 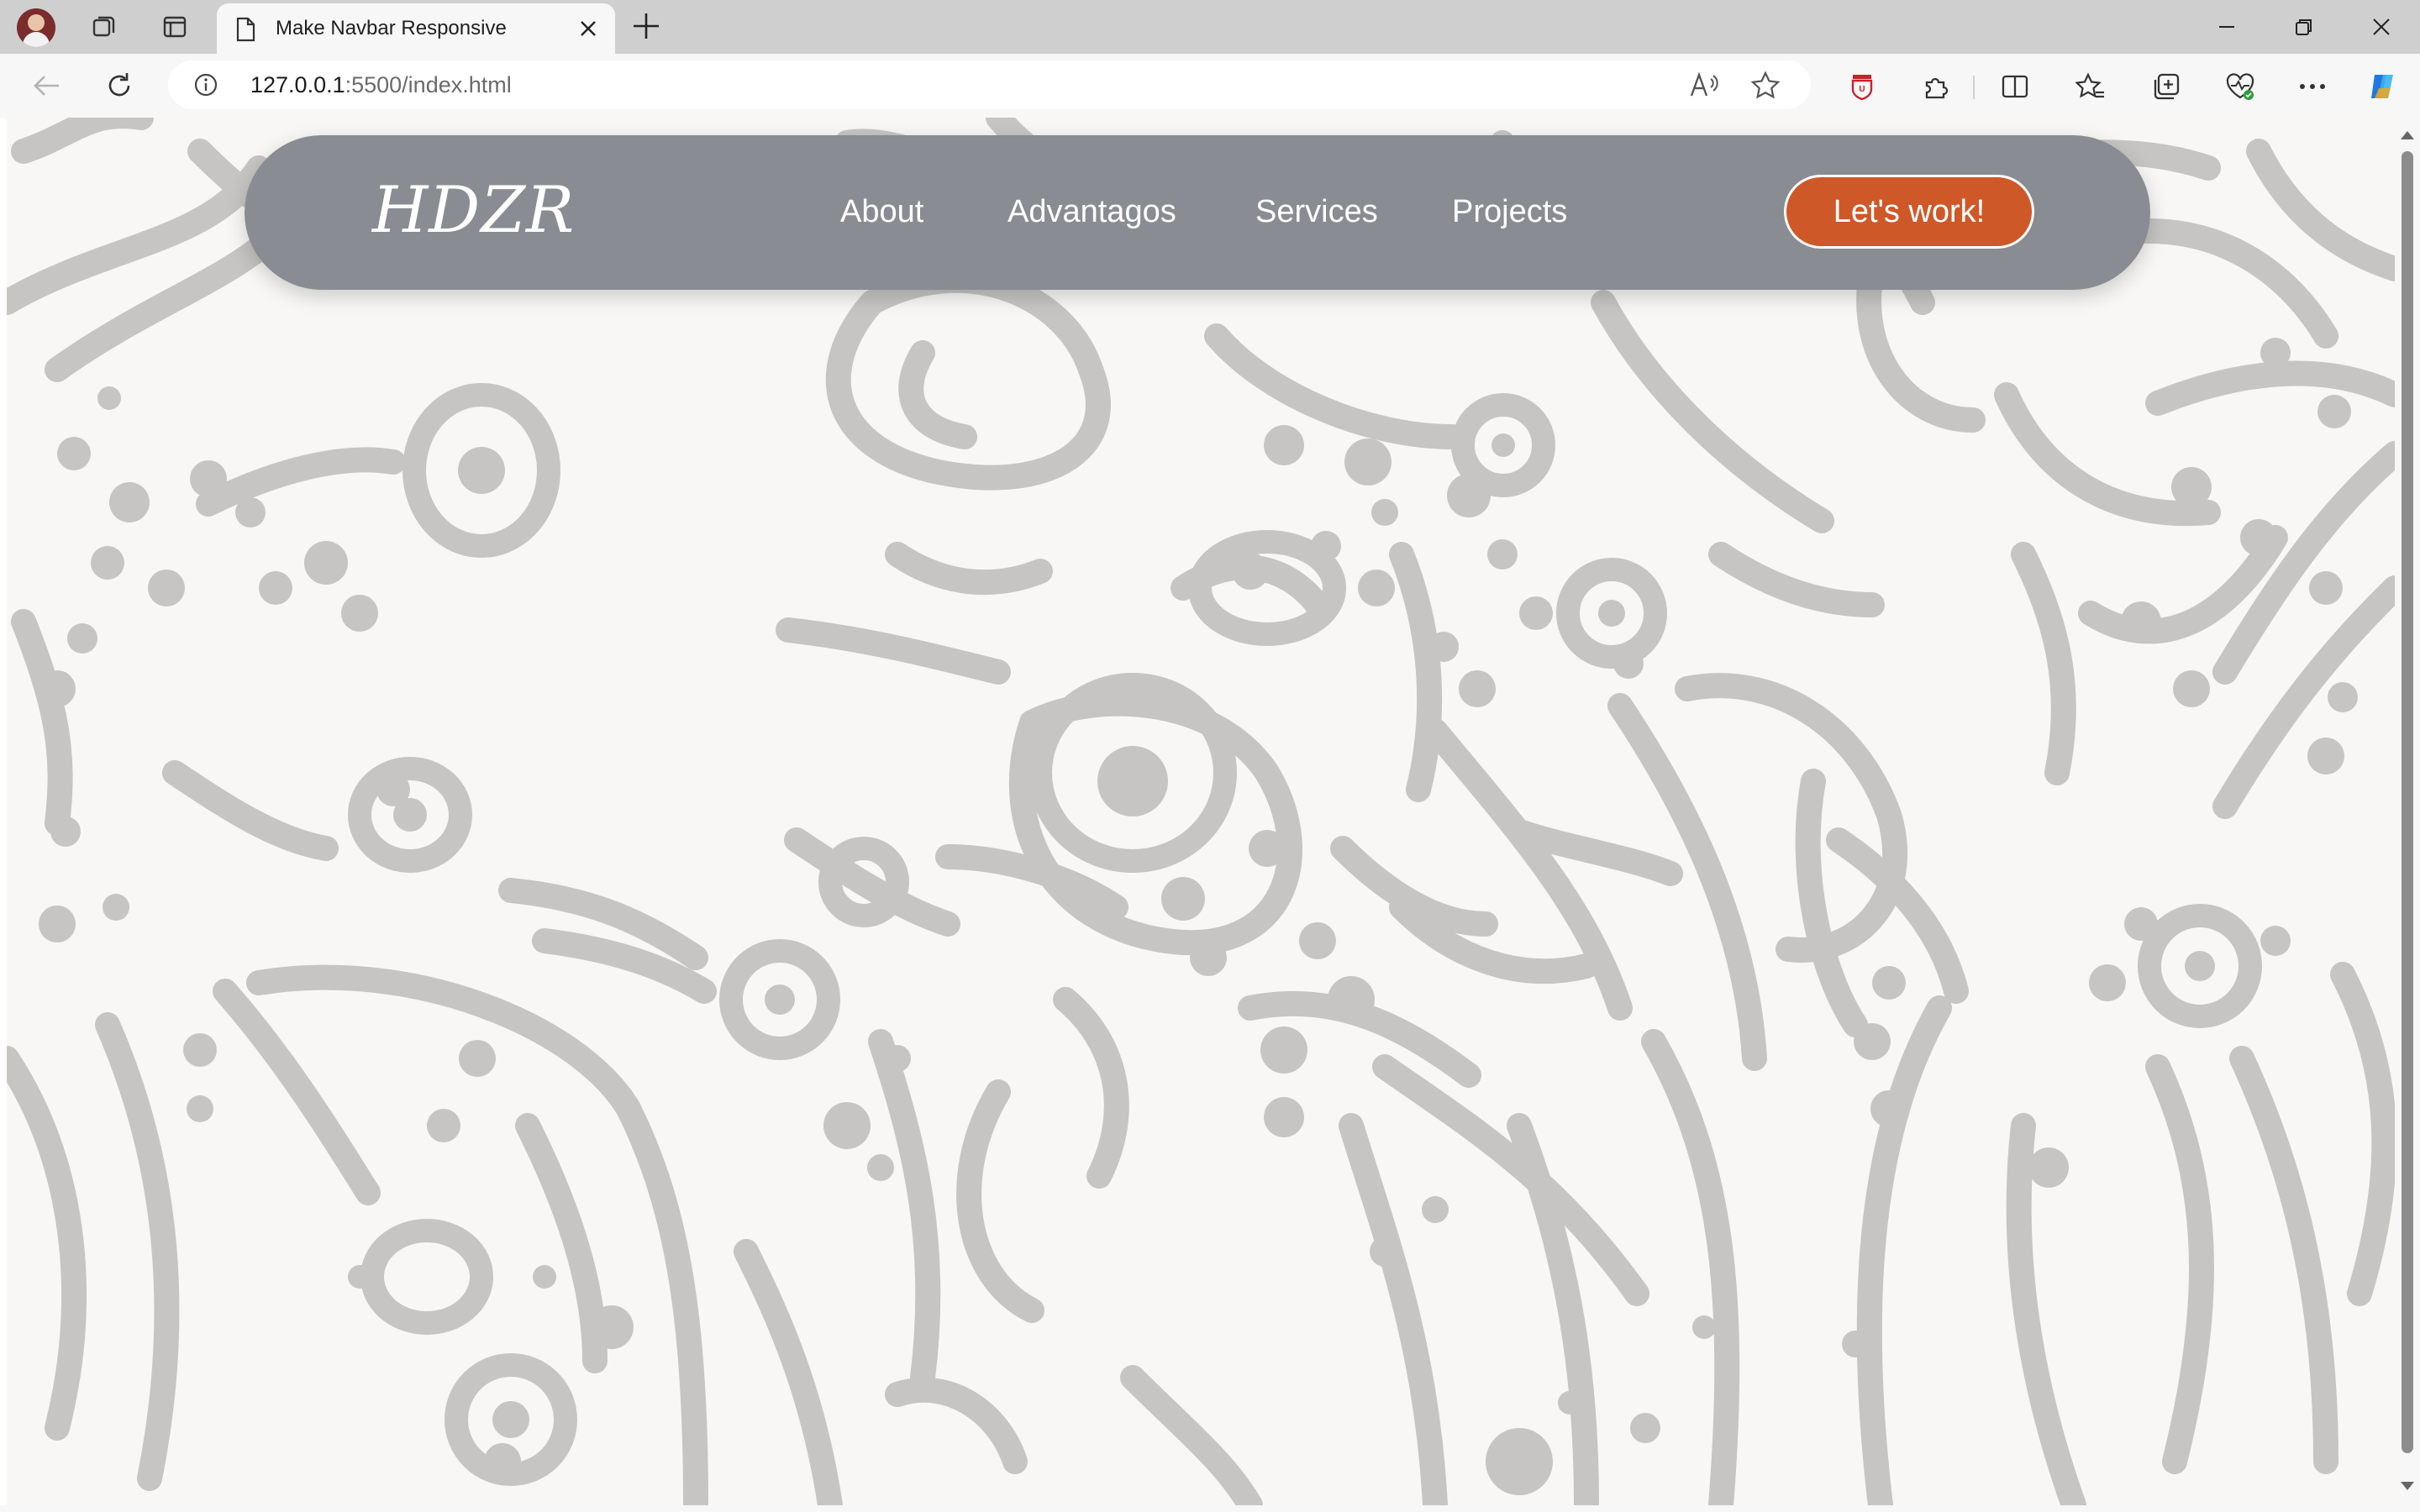 I want to click on active-tab: Make Navbar Responsive, so click(x=416, y=28).